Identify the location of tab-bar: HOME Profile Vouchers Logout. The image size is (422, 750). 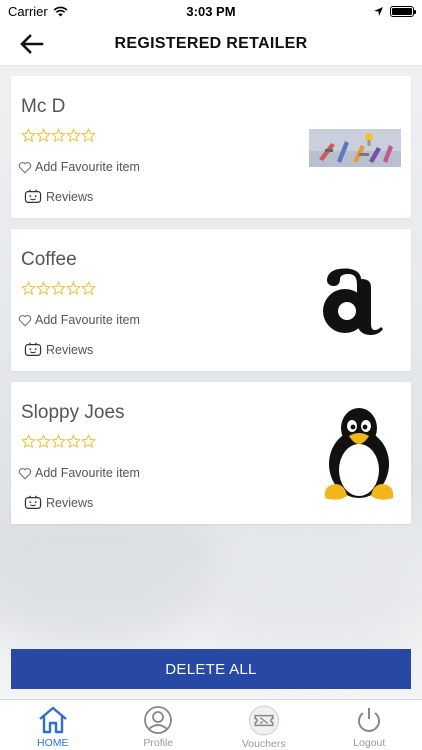
(211, 724).